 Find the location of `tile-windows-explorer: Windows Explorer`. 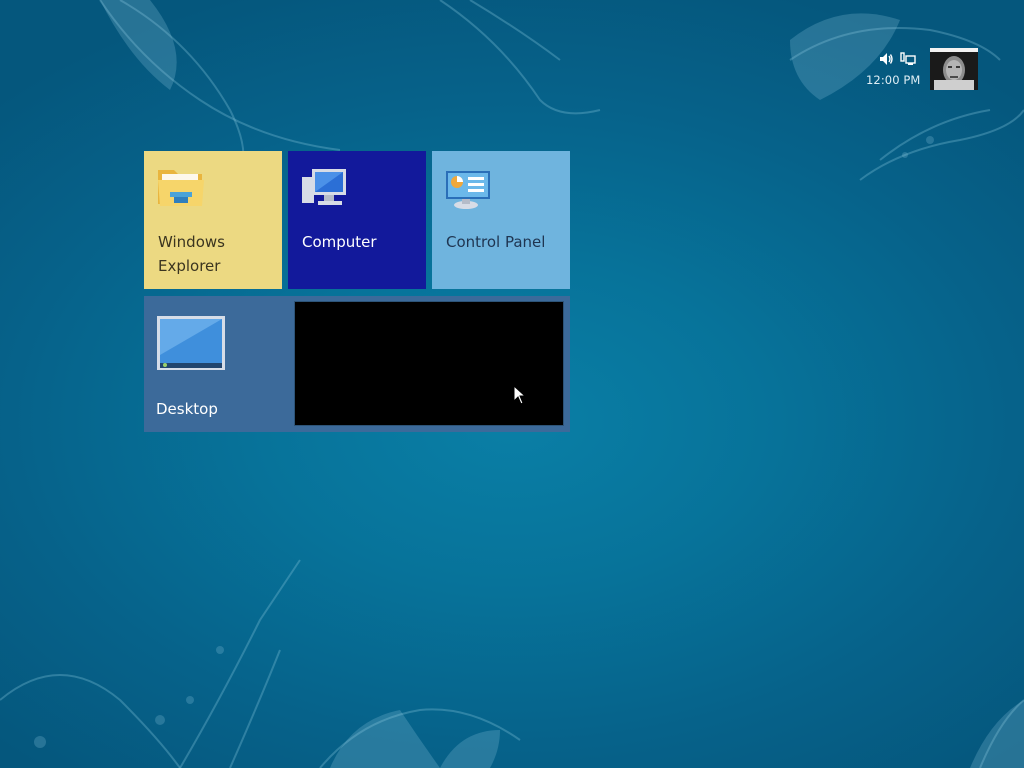

tile-windows-explorer: Windows Explorer is located at coordinates (213, 220).